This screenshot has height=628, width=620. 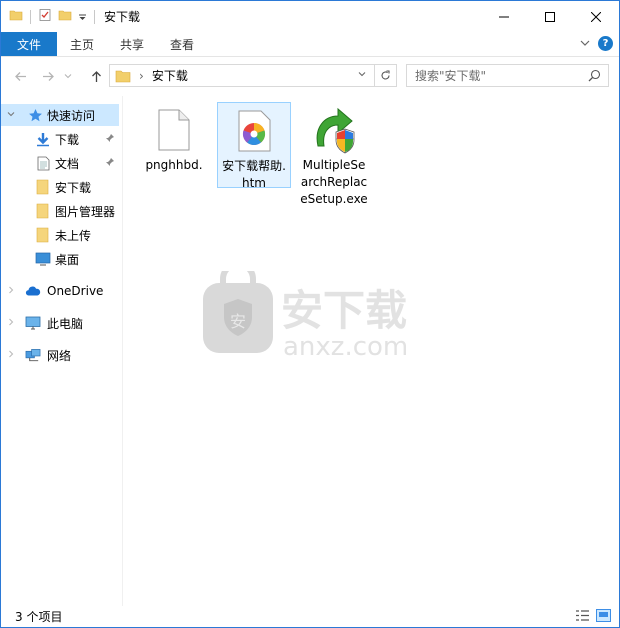 What do you see at coordinates (182, 44) in the screenshot?
I see `tab-view: 查看` at bounding box center [182, 44].